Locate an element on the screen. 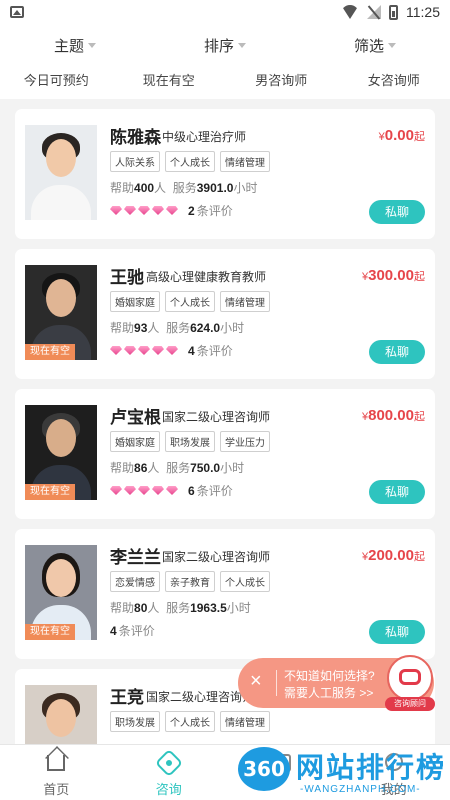 This screenshot has height=800, width=450. filter-bar: 主题 排序 筛选 is located at coordinates (225, 45).